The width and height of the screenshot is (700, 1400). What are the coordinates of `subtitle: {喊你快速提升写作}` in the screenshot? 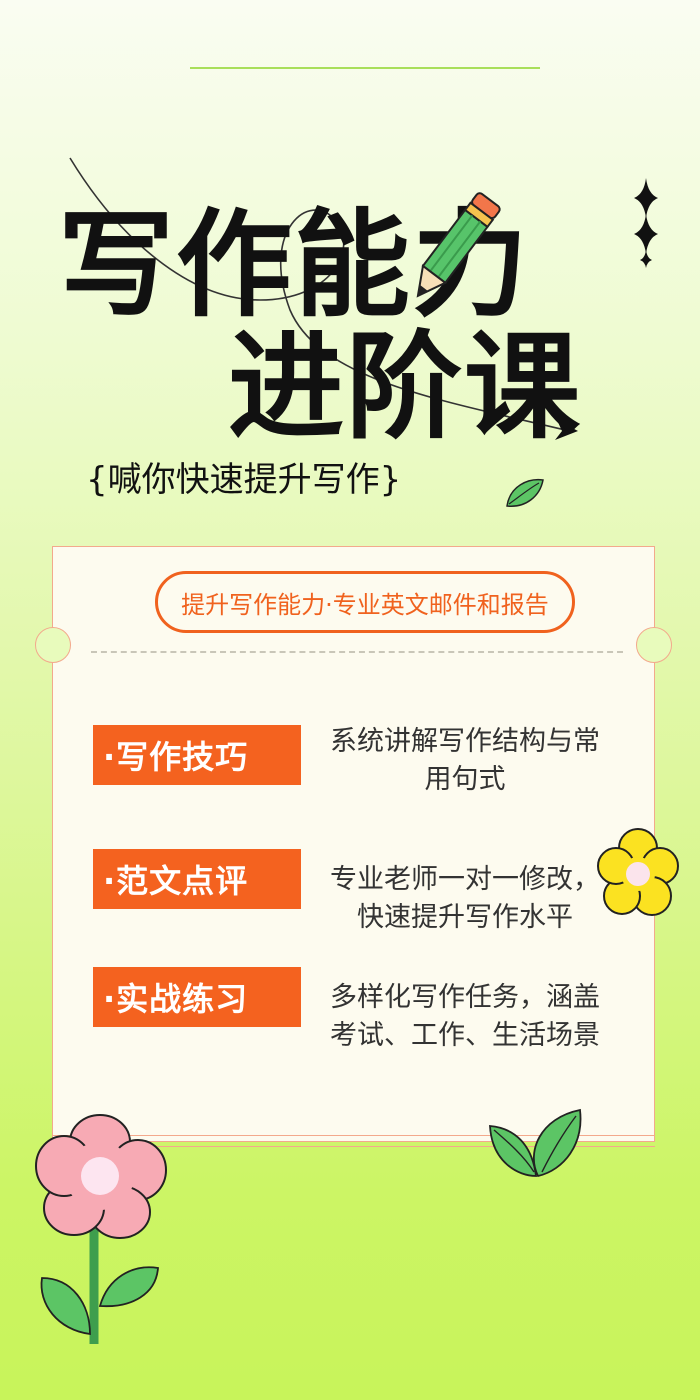 It's located at (244, 480).